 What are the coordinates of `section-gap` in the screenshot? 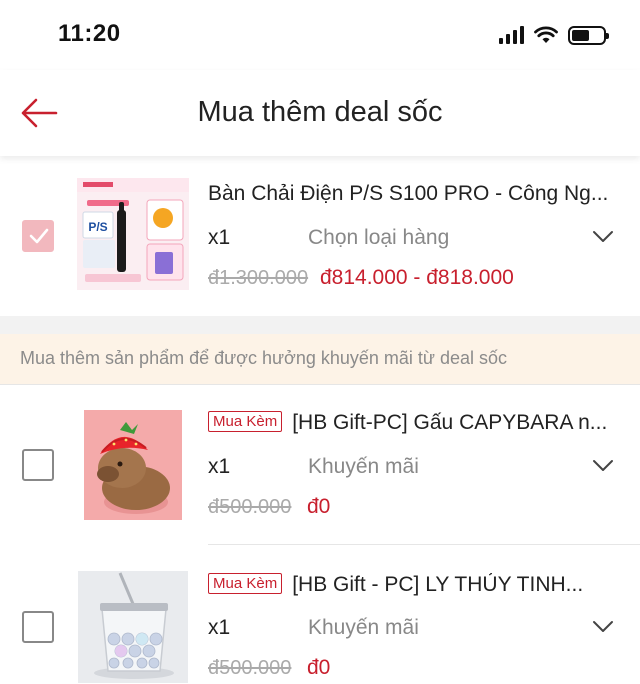 It's located at (320, 325).